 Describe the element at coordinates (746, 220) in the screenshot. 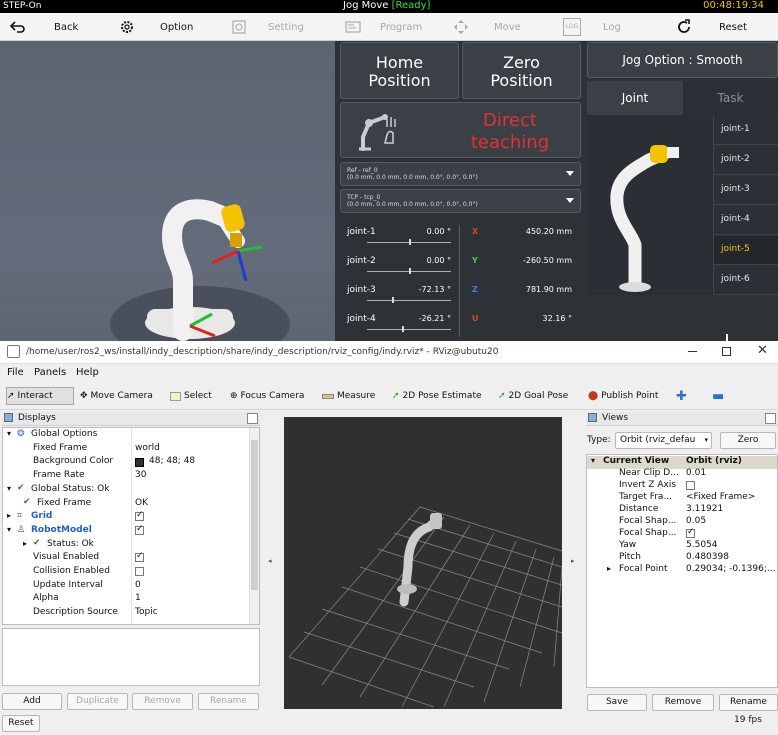

I see `joint-select-joint-4: joint-4` at that location.